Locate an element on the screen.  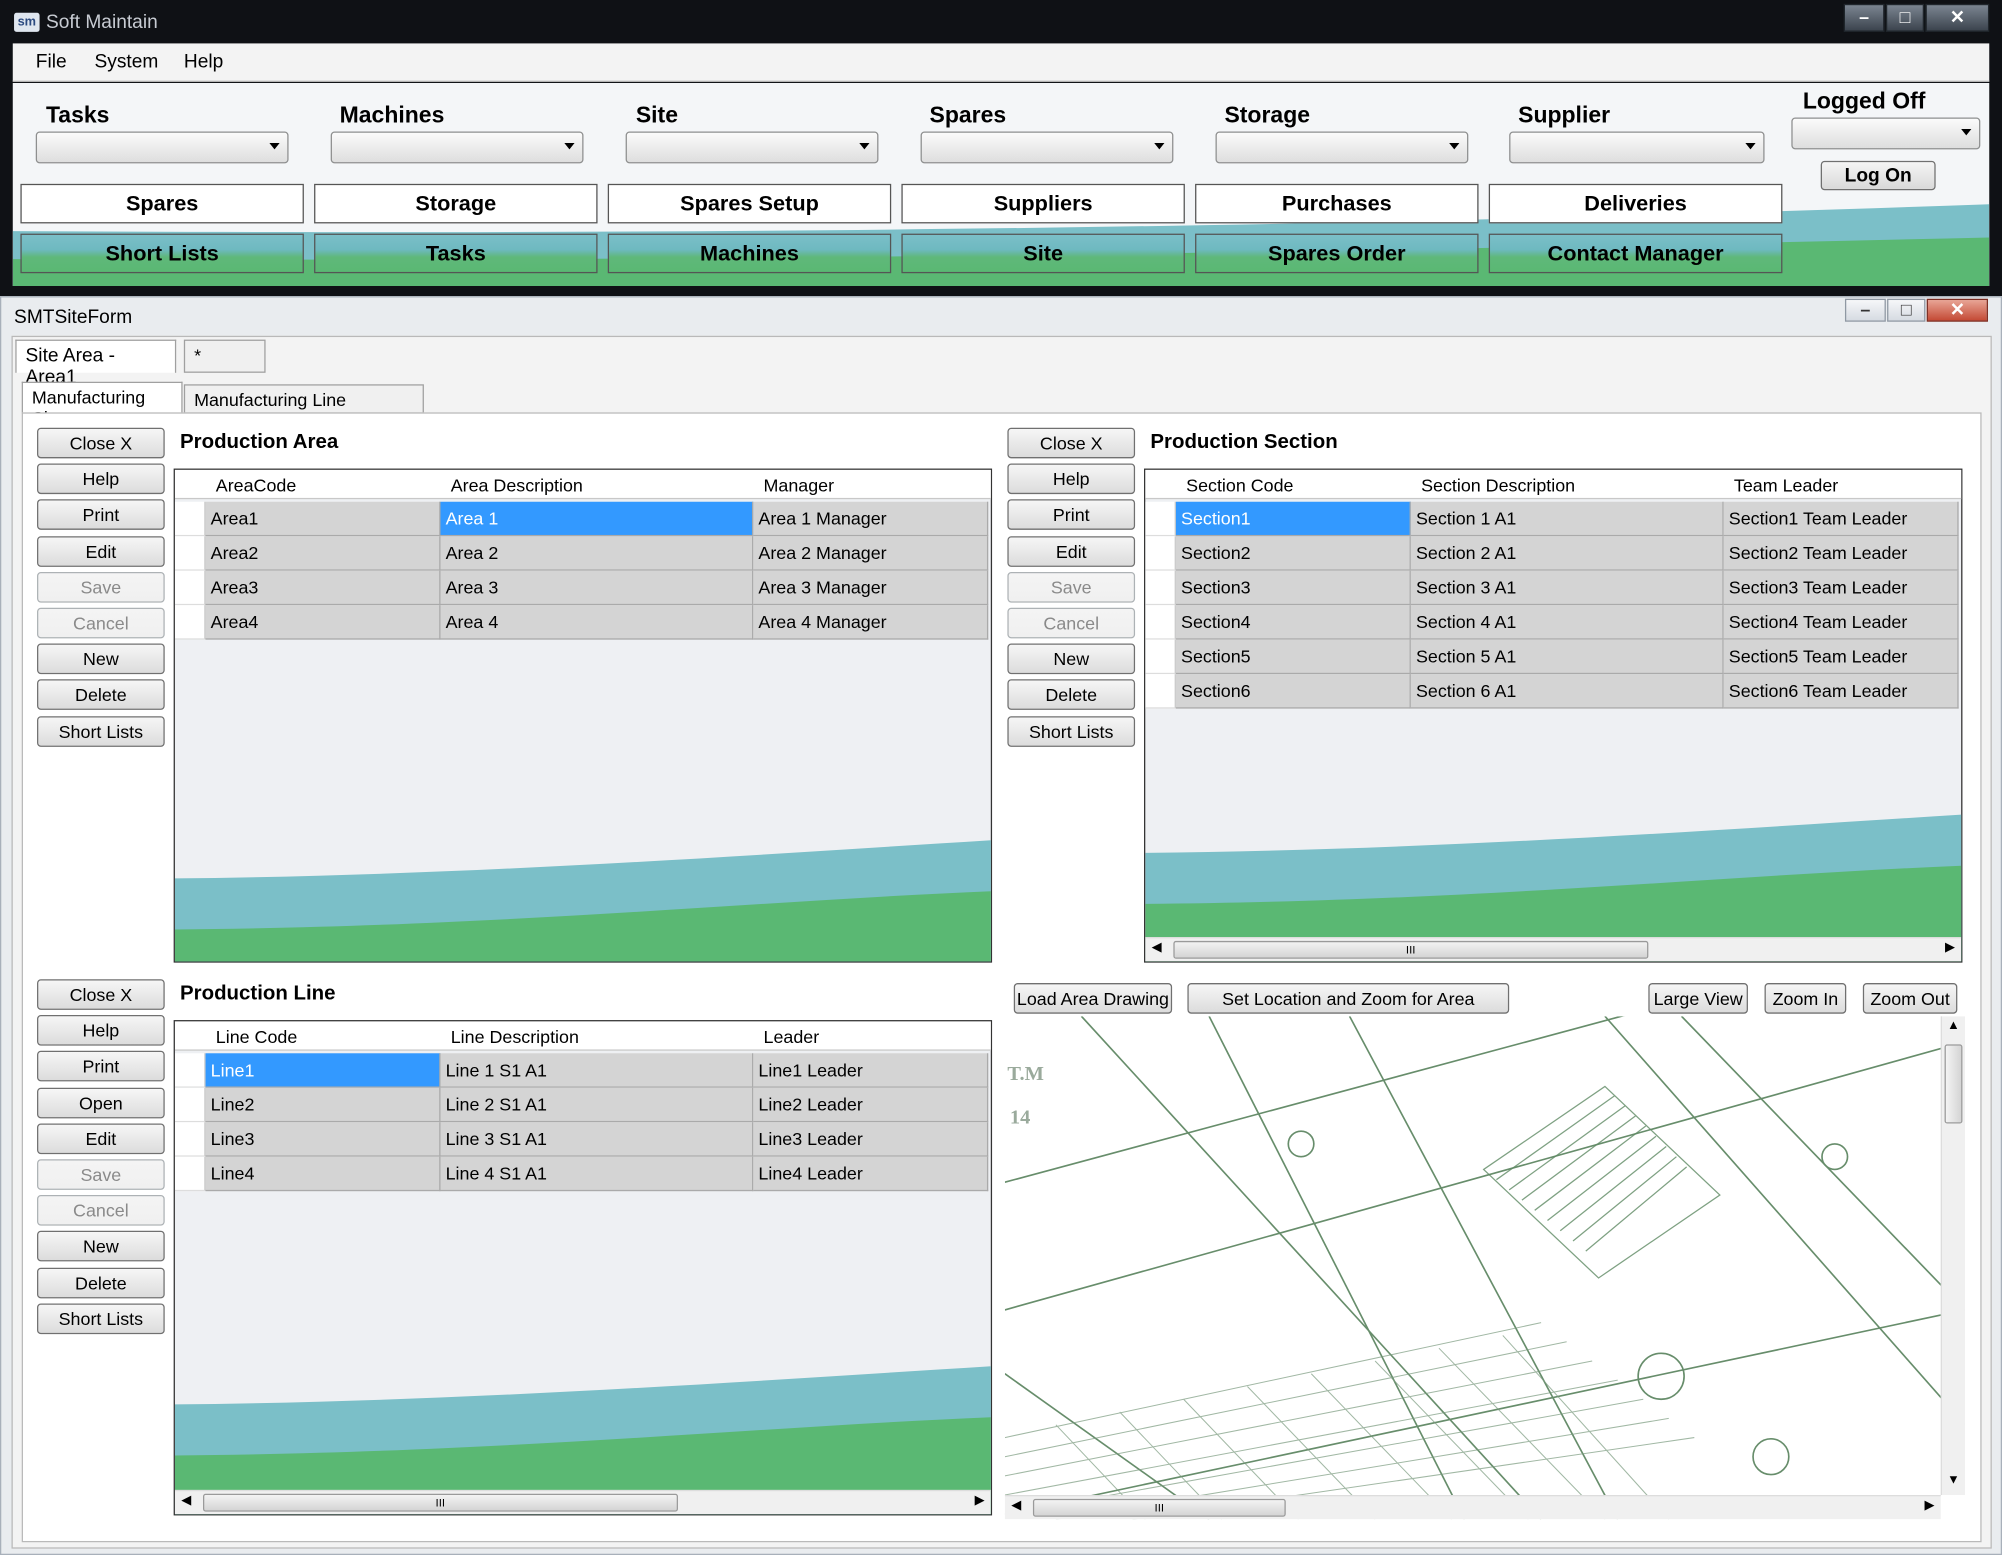
table-cell: Line4 is located at coordinates (323, 1174).